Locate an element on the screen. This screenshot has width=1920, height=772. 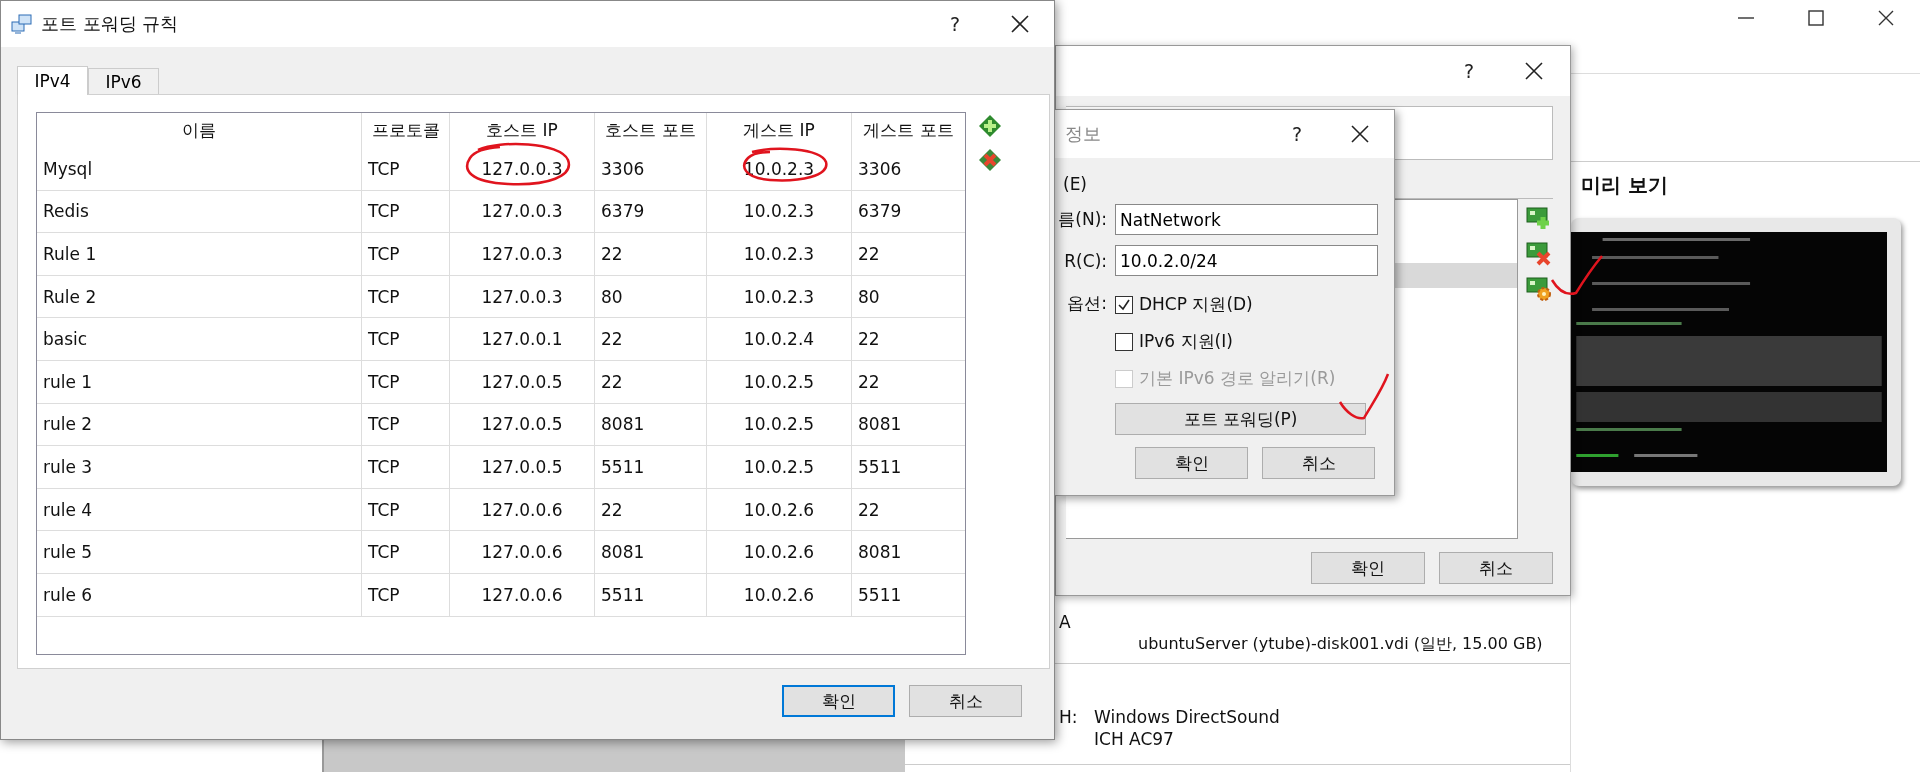
table-cell: 3306 is located at coordinates (651, 169).